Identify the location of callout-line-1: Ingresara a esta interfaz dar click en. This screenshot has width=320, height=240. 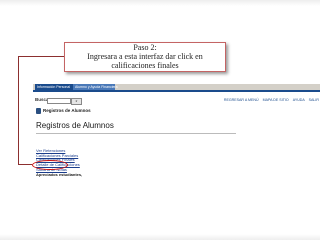
(145, 56).